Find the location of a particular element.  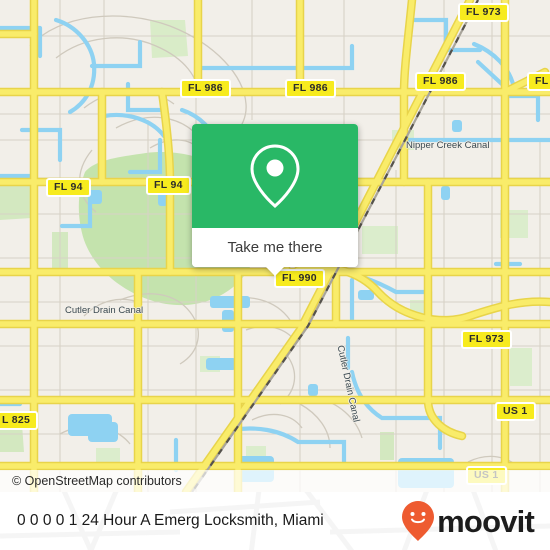

road-shield-fl94-a: FL 94 is located at coordinates (68, 187).